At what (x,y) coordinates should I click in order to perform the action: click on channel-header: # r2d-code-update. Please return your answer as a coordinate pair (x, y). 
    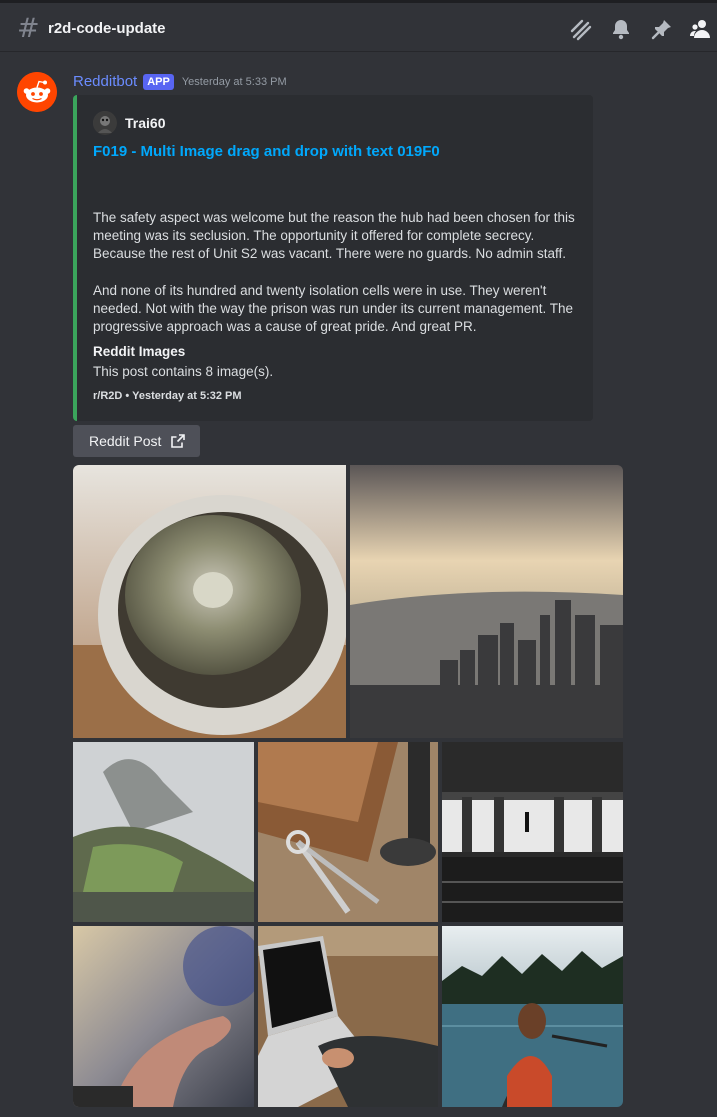
    Looking at the image, I should click on (358, 26).